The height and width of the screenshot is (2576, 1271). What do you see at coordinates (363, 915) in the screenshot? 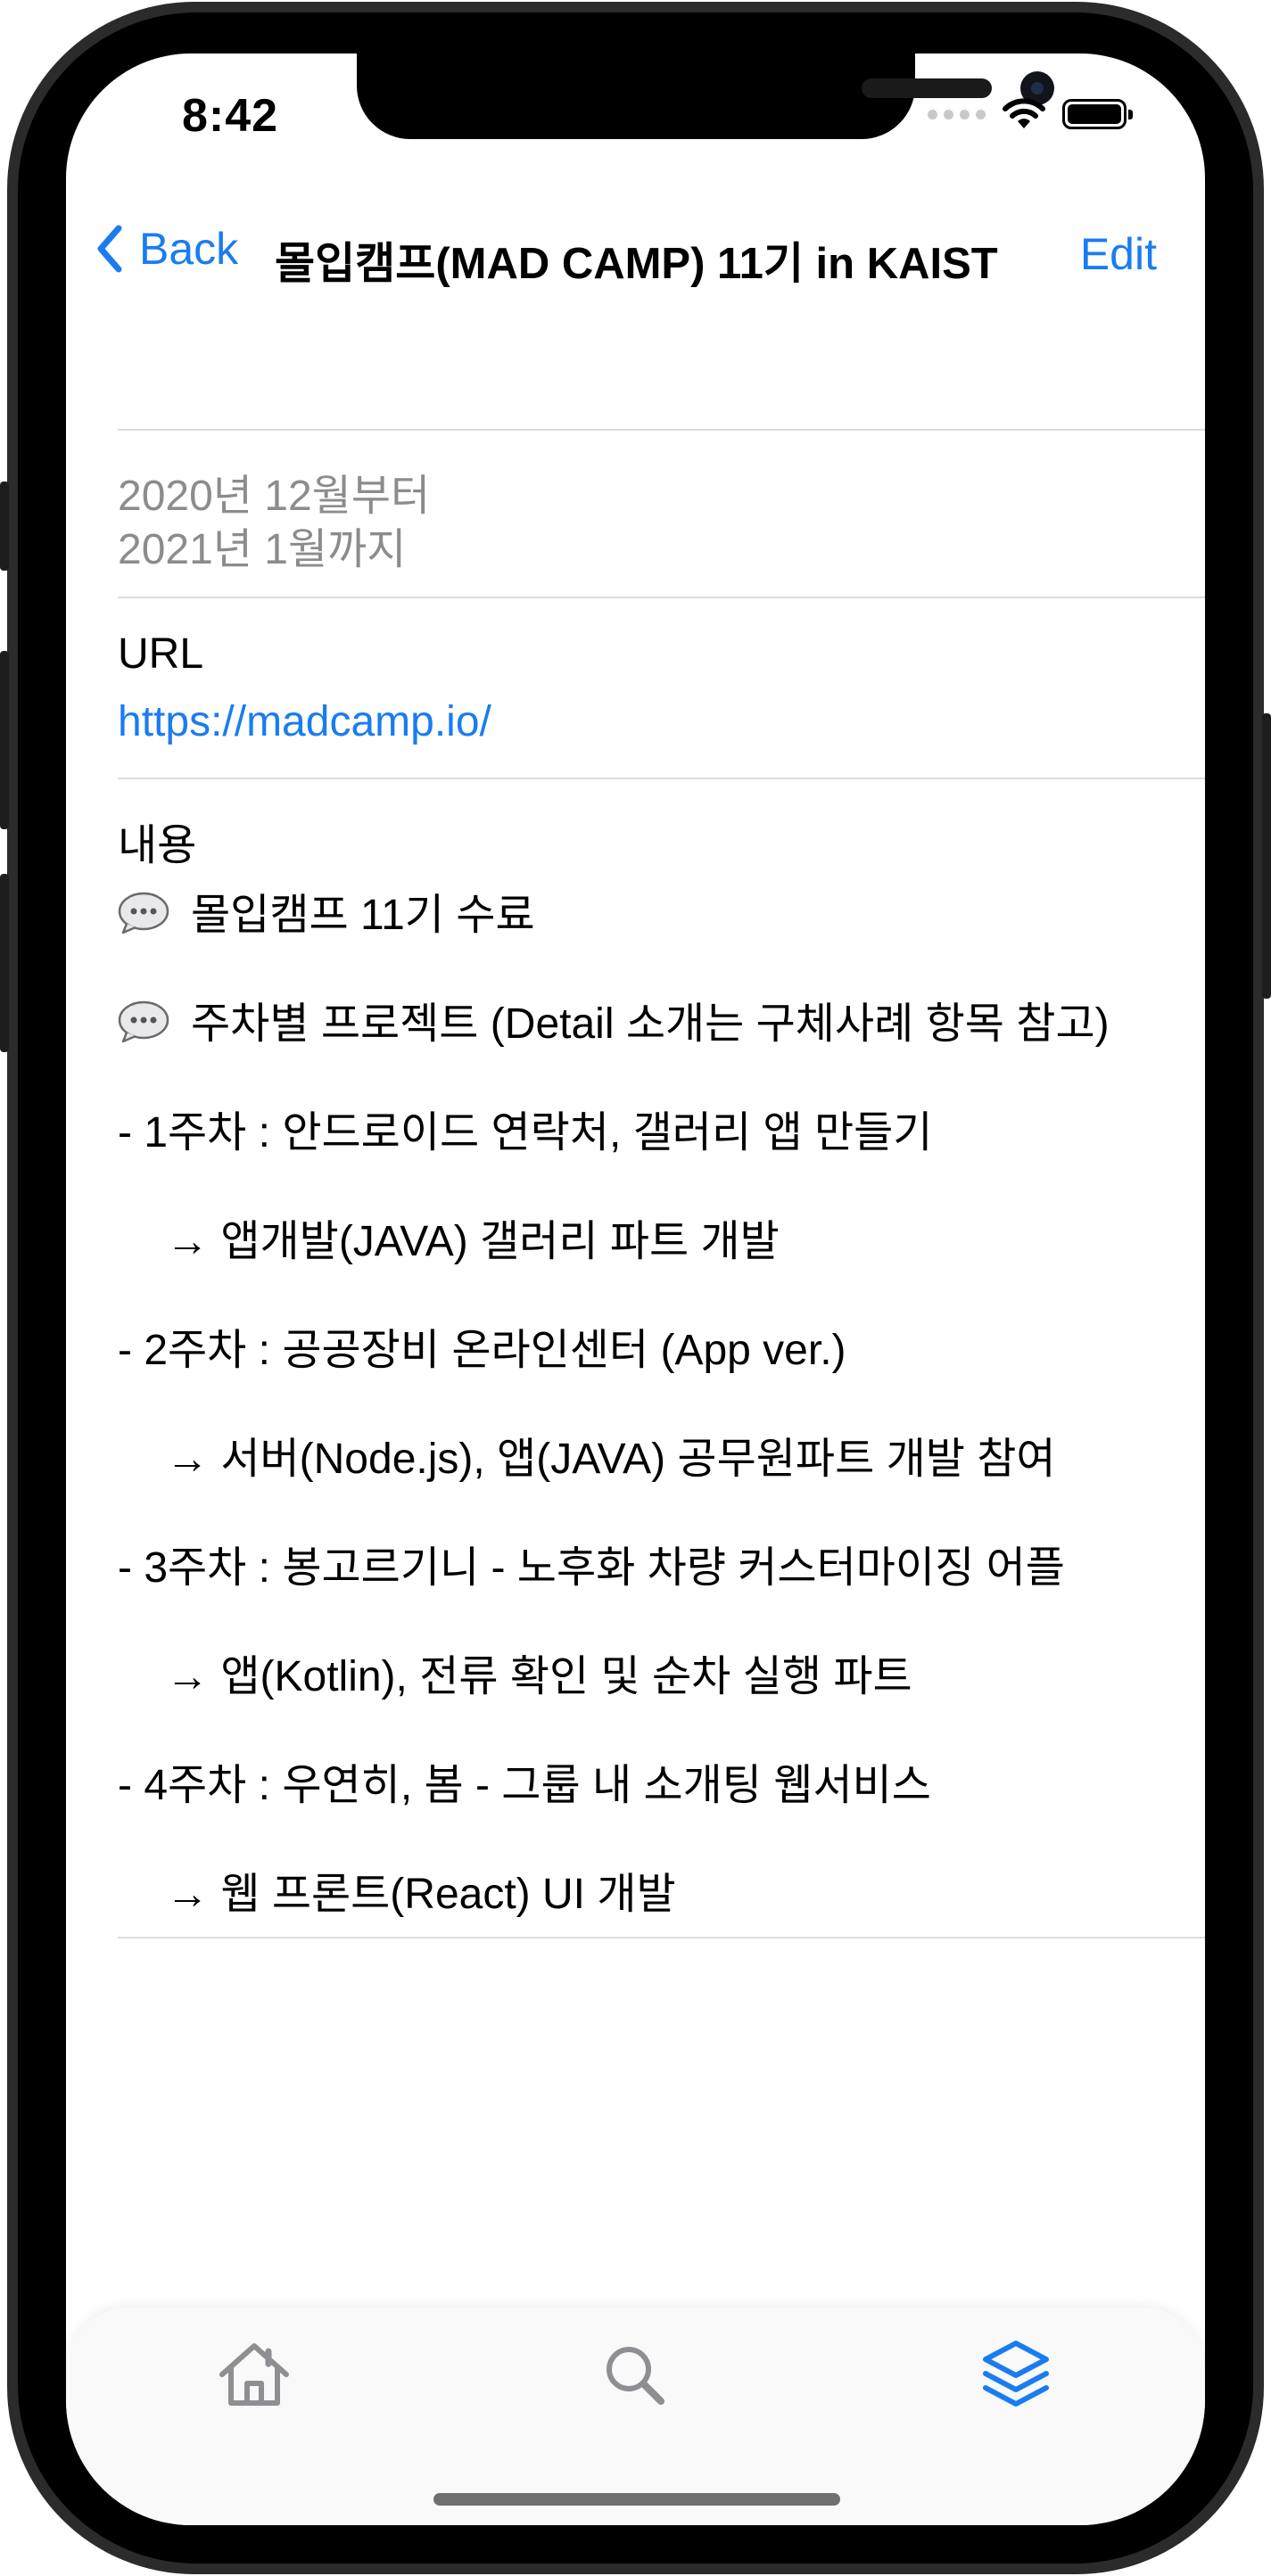
I see `content-line-text: 몰입캠프 11기 수료` at bounding box center [363, 915].